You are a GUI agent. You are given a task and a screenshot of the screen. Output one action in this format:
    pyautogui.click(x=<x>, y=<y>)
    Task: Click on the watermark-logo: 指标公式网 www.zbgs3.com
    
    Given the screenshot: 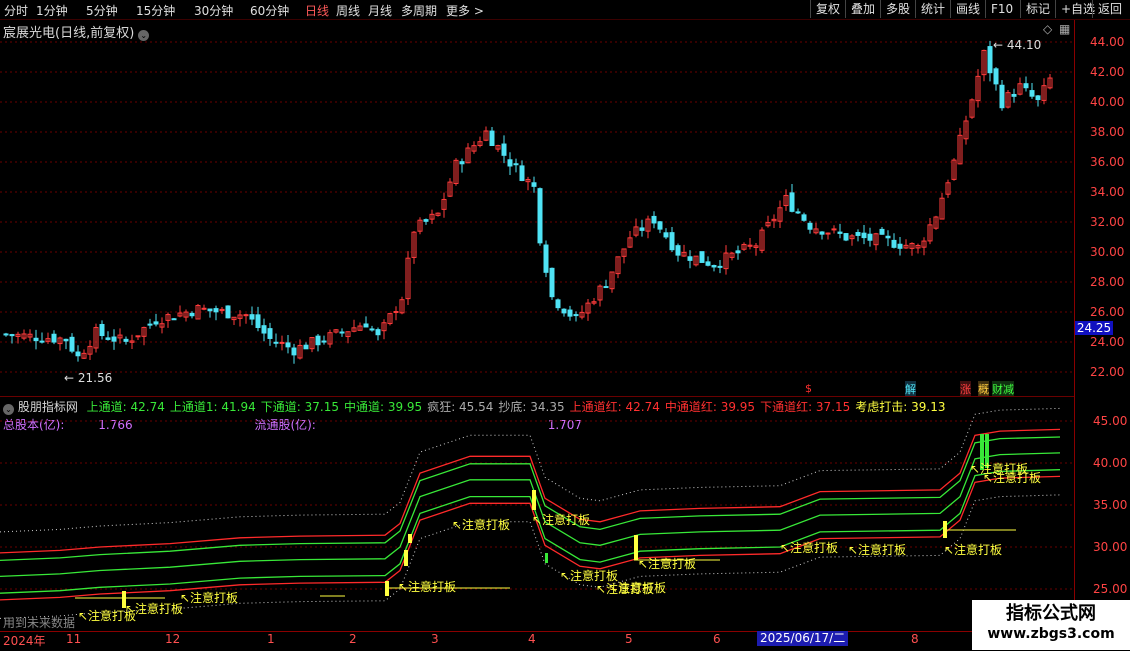 What is the action you would take?
    pyautogui.click(x=1051, y=625)
    